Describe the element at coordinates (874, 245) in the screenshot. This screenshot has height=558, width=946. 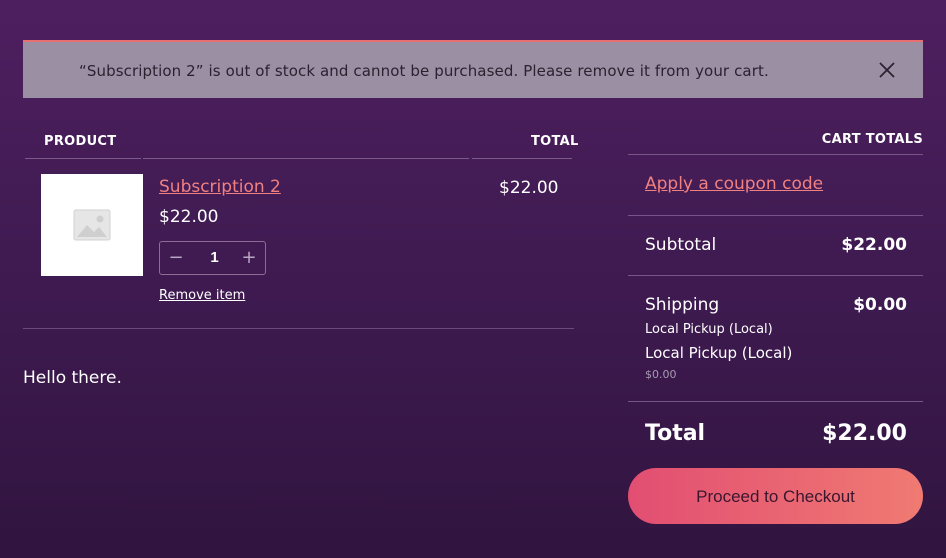
I see `subtotal-value: $22.00` at that location.